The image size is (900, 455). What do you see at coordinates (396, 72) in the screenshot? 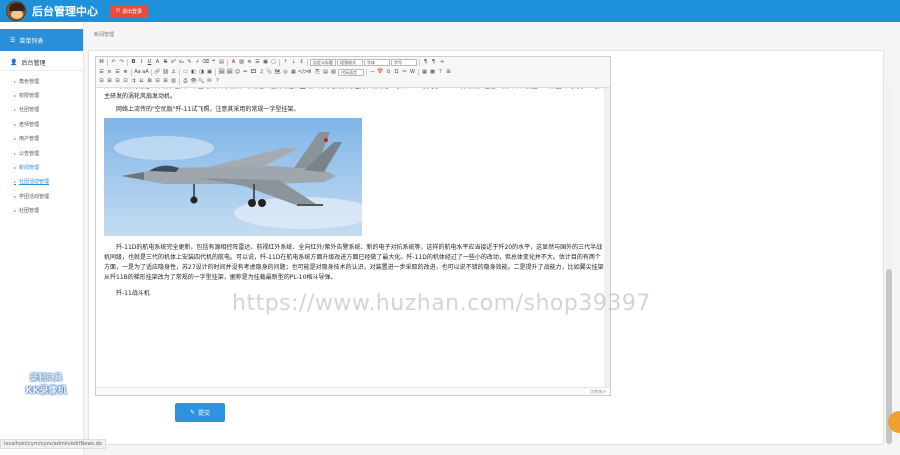
I see `spechars-icon: Ω` at bounding box center [396, 72].